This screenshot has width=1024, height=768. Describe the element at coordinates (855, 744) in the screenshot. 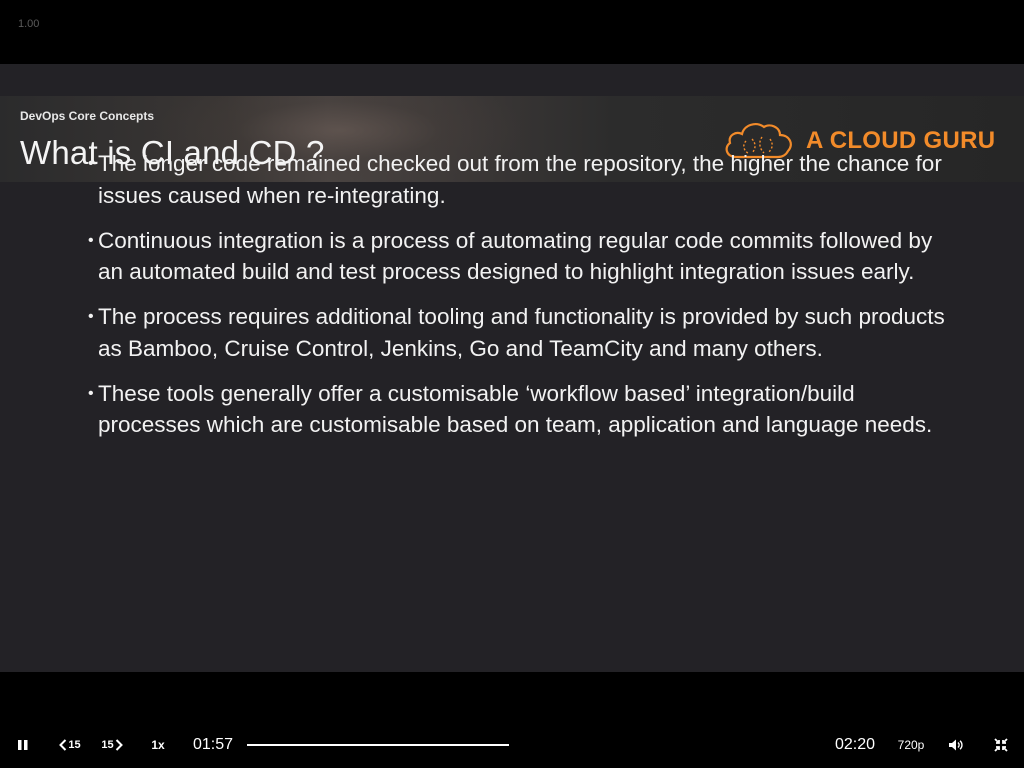

I see `duration: 02:20` at that location.